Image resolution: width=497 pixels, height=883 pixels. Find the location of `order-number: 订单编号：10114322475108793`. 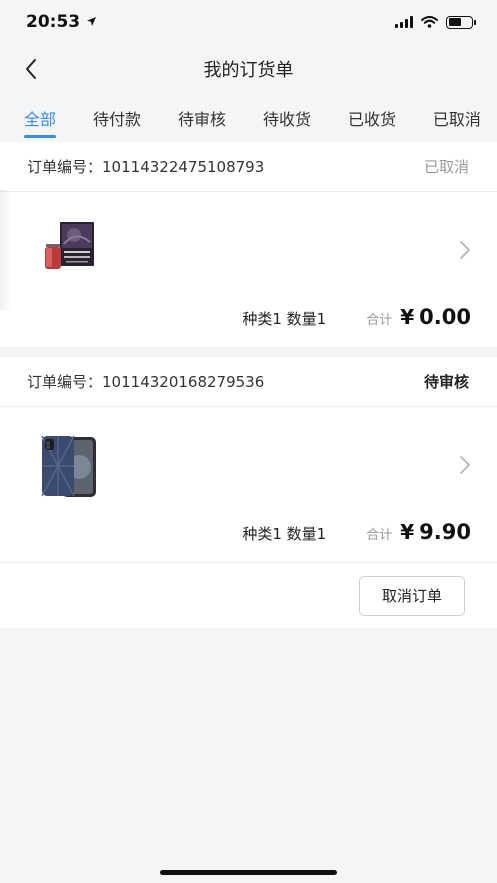

order-number: 订单编号：10114322475108793 is located at coordinates (145, 166).